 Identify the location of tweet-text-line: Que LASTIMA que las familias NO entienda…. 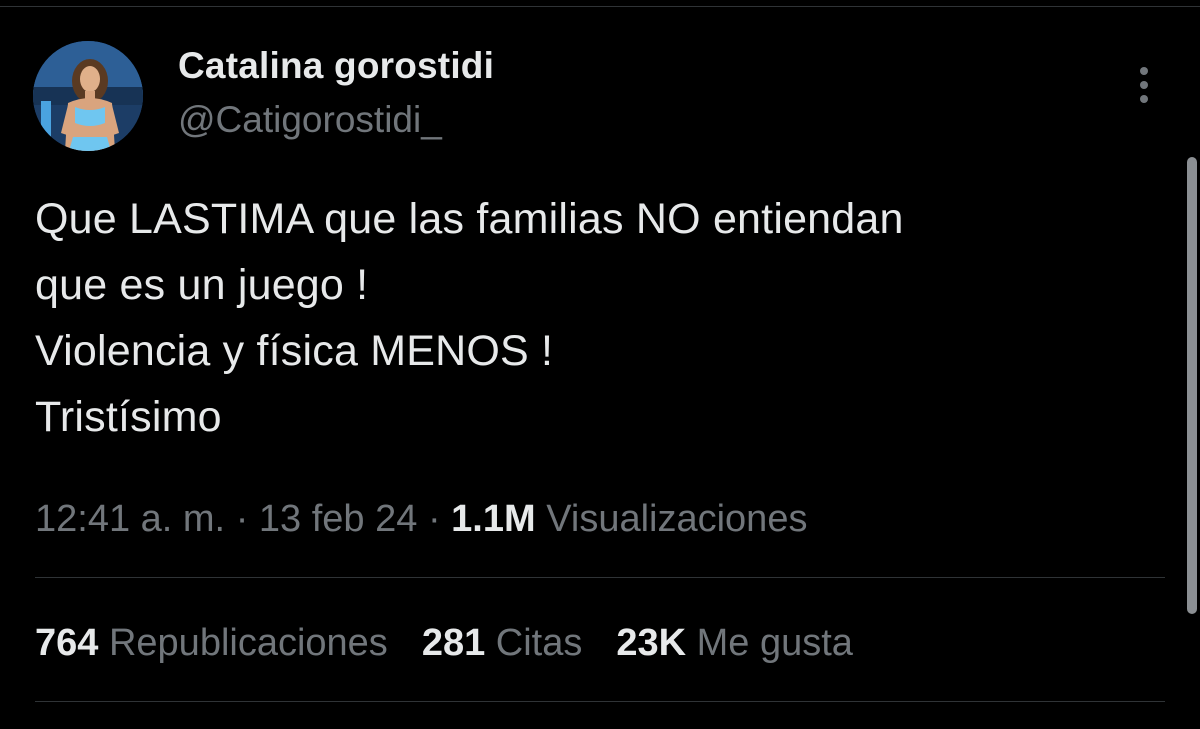
(469, 219).